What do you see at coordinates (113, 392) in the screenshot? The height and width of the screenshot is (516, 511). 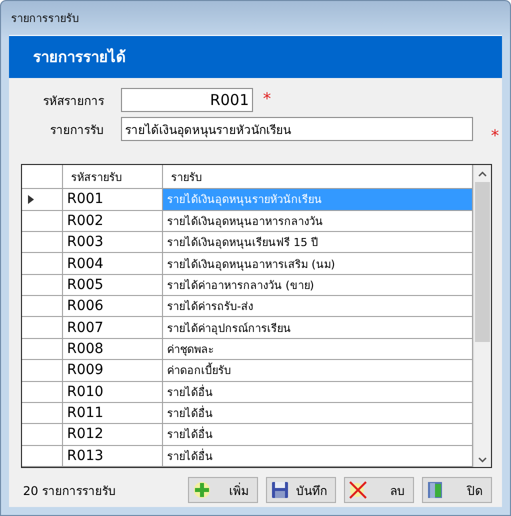 I see `table-cell: R010` at bounding box center [113, 392].